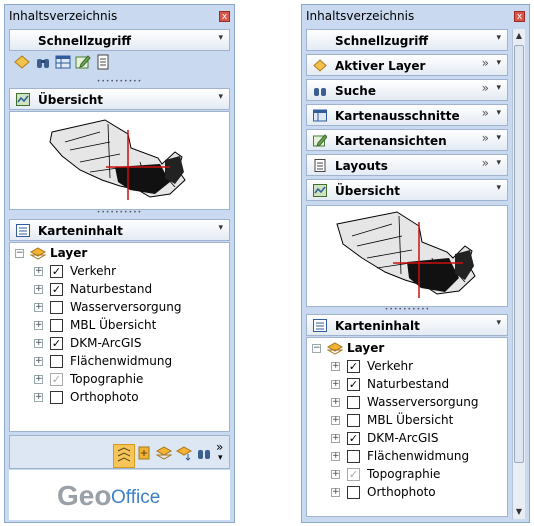 Image resolution: width=534 pixels, height=526 pixels. What do you see at coordinates (407, 140) in the screenshot?
I see `right-section-item: Kartenansichten » ▾` at bounding box center [407, 140].